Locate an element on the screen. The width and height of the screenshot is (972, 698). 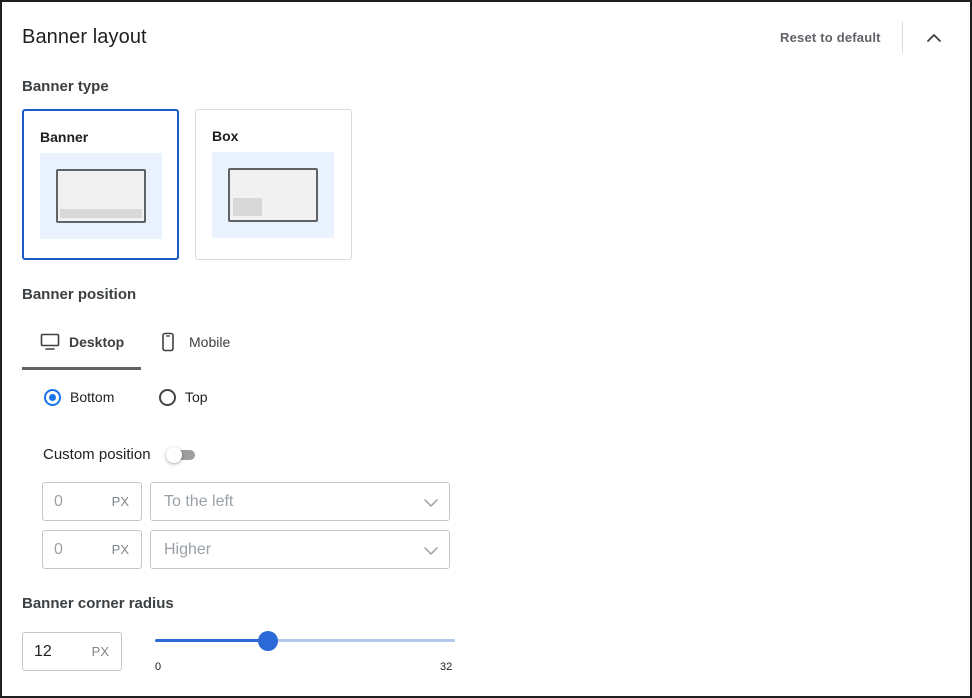
horizontal-direction-value: To the left is located at coordinates (199, 501).